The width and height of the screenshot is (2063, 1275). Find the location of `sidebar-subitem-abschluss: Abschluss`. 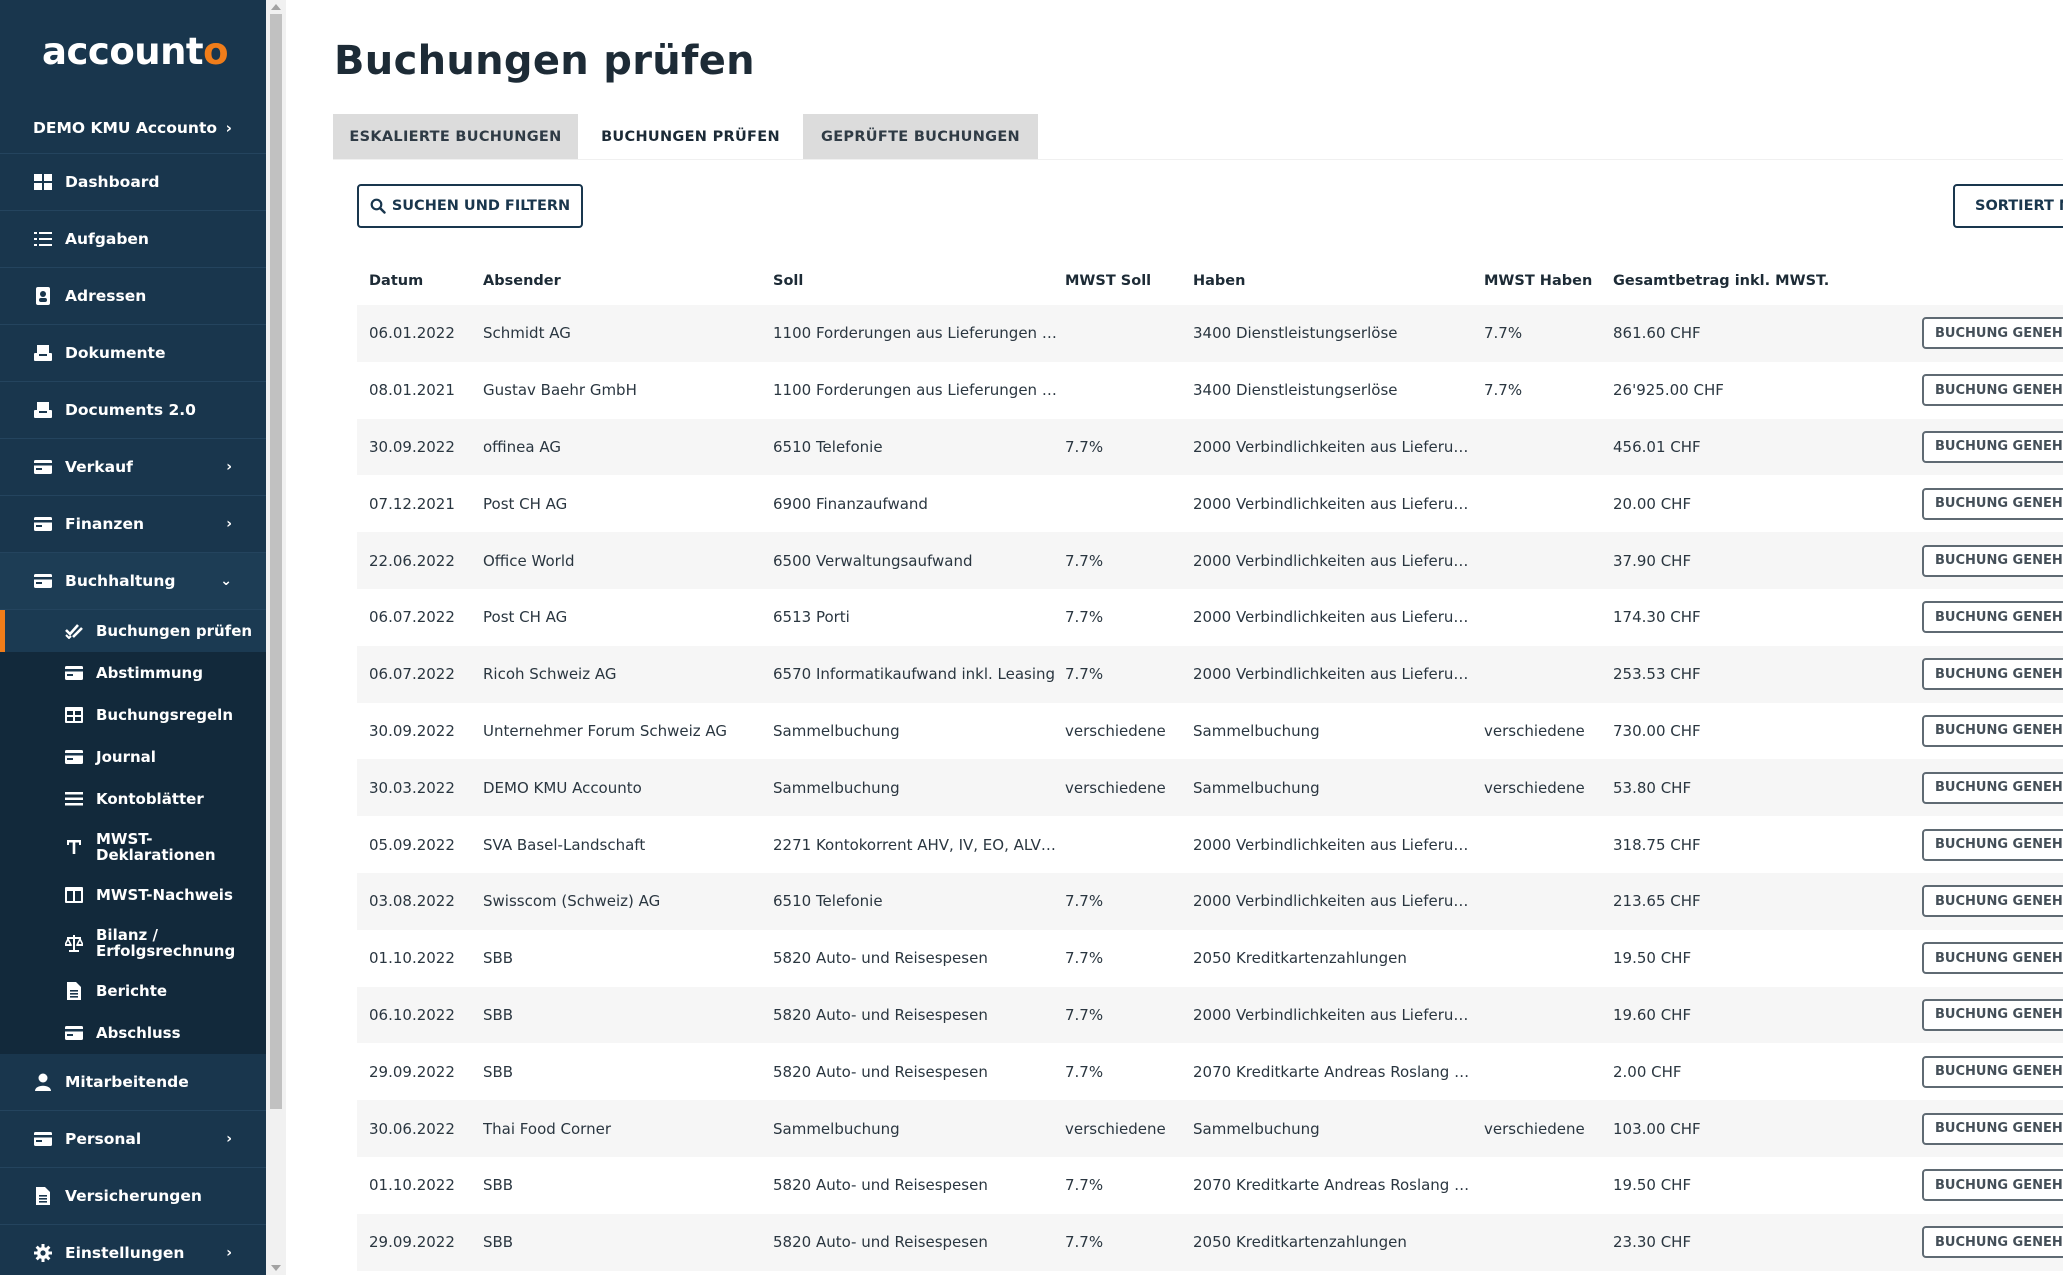

sidebar-subitem-abschluss: Abschluss is located at coordinates (133, 1033).